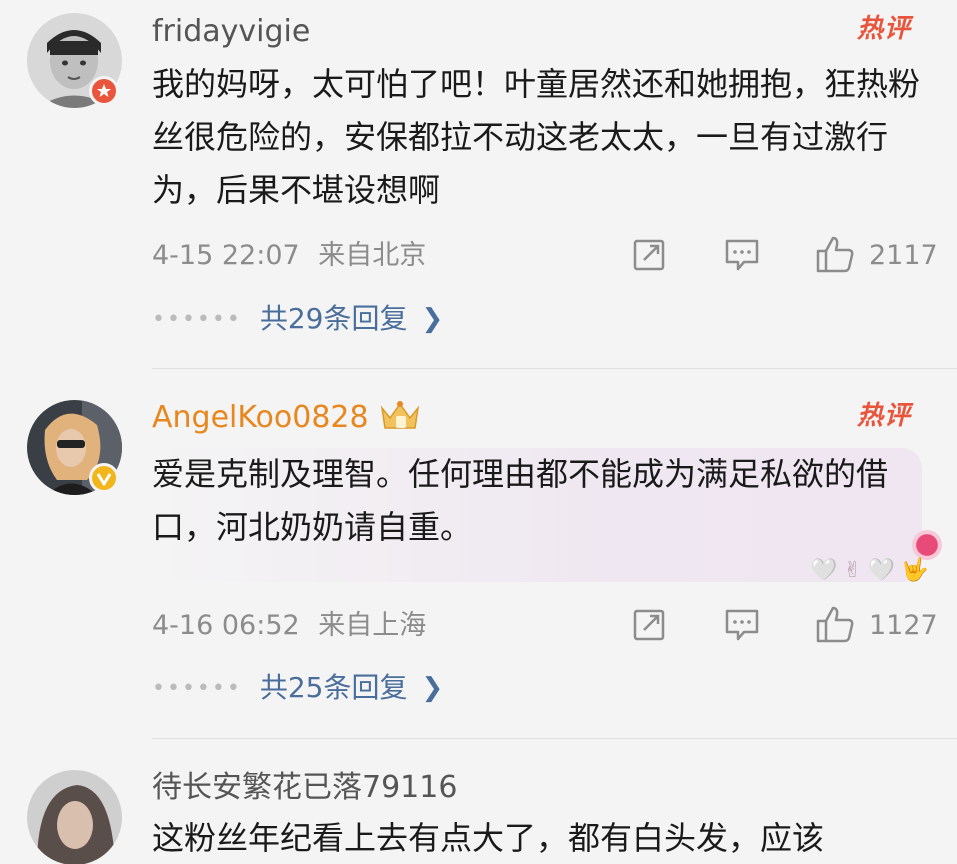 This screenshot has width=957, height=864. What do you see at coordinates (400, 417) in the screenshot?
I see `crown-badge-icon` at bounding box center [400, 417].